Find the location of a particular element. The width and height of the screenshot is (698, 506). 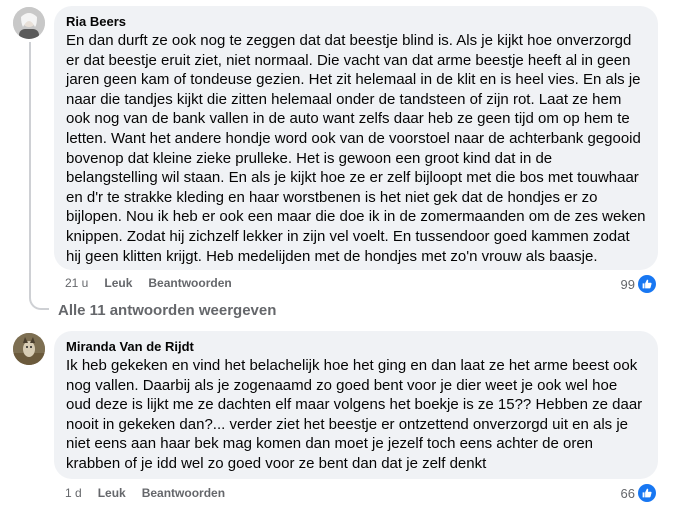

comment-timestamp: 1 d is located at coordinates (73, 493).